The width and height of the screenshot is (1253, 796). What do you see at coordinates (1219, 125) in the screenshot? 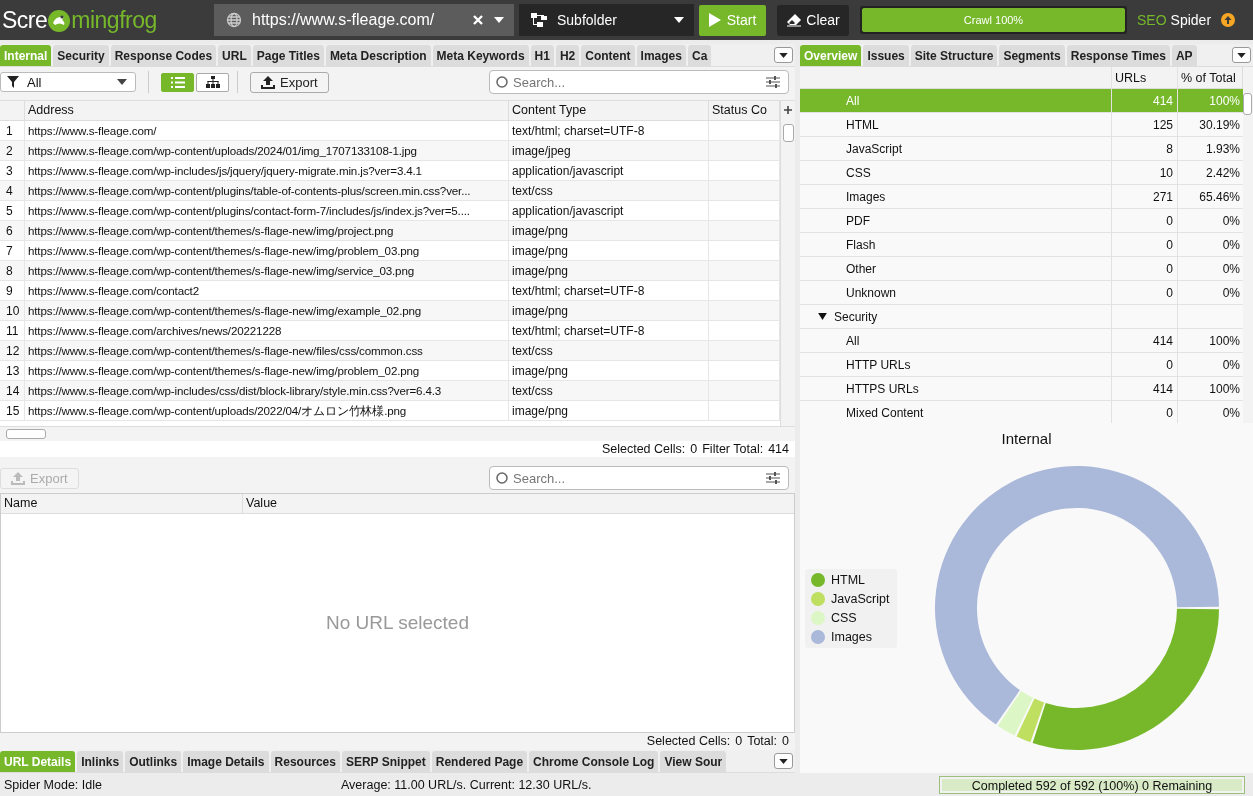
I see `percent-value: 30.19%` at bounding box center [1219, 125].